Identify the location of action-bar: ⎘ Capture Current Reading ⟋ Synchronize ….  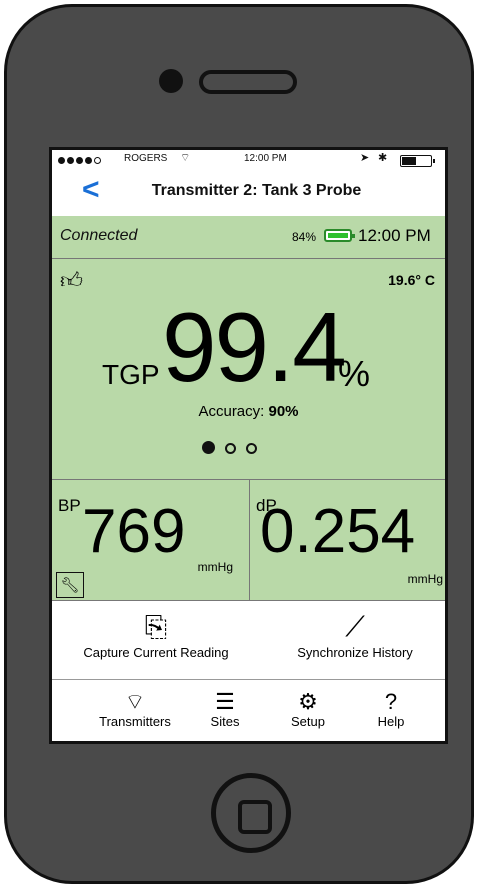
(248, 640).